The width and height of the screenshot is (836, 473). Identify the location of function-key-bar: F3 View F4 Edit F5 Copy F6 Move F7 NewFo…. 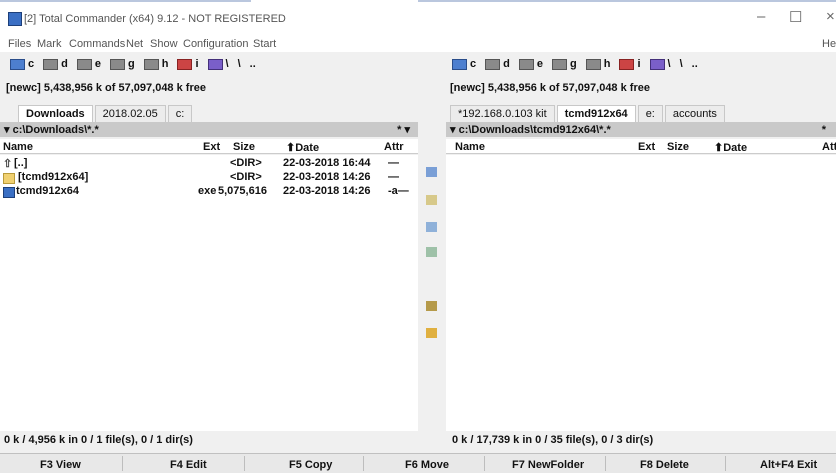
(418, 463).